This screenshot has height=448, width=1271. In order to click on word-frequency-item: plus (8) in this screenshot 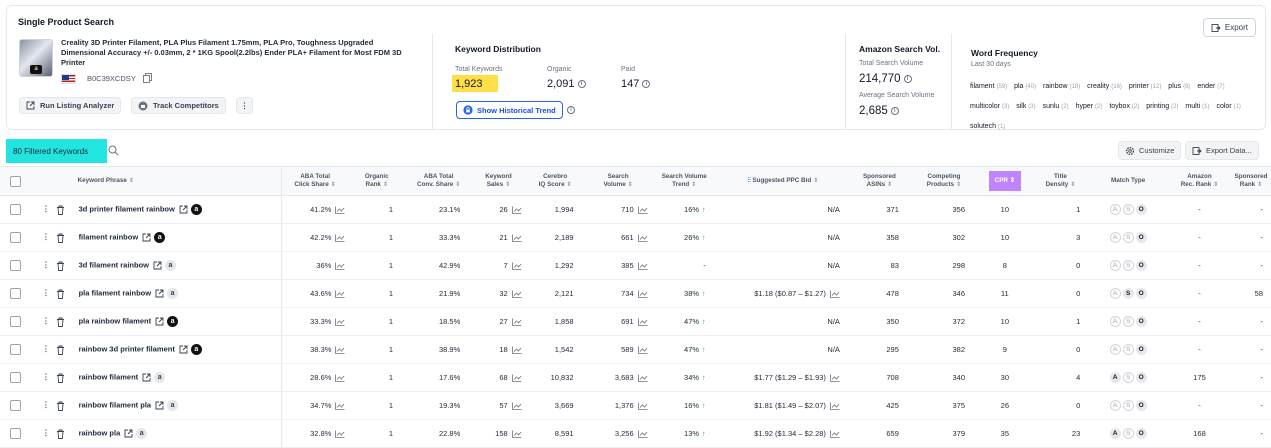, I will do `click(1179, 86)`.